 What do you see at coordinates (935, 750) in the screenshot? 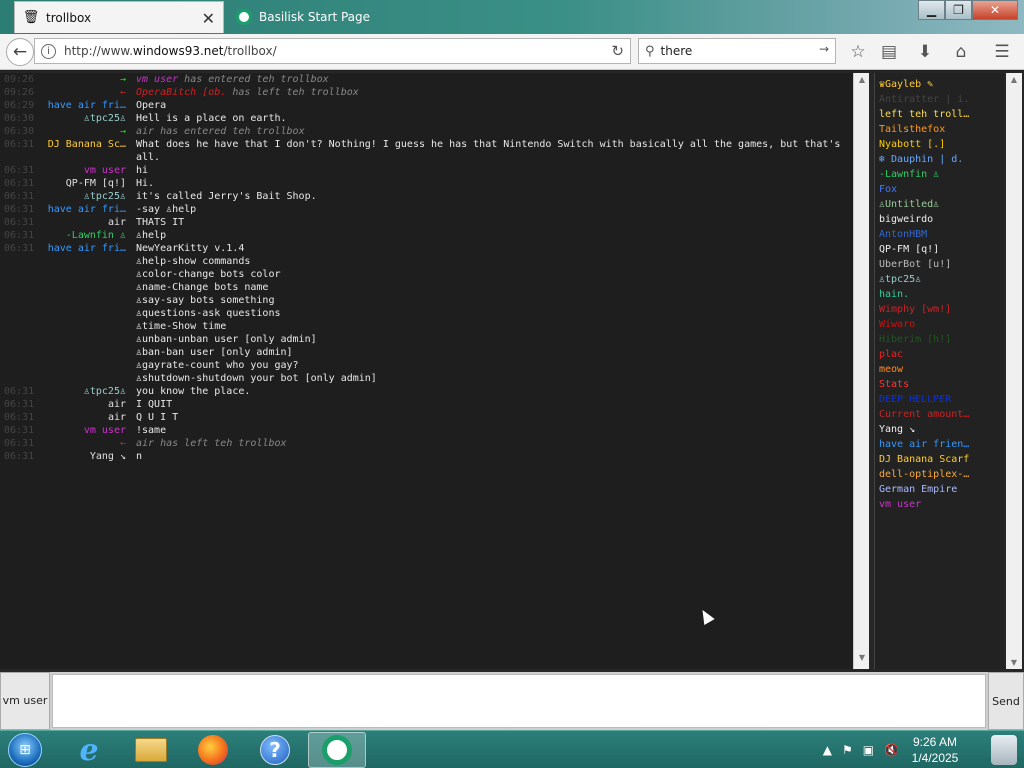
I see `clock: 9:26 AM 1/4/2025` at bounding box center [935, 750].